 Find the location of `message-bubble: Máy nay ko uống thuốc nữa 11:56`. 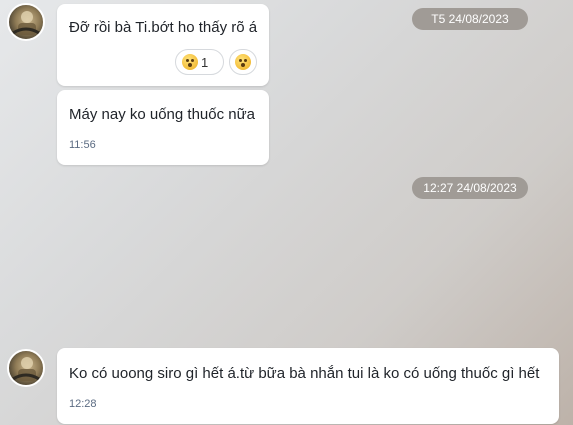

message-bubble: Máy nay ko uống thuốc nữa 11:56 is located at coordinates (163, 127).